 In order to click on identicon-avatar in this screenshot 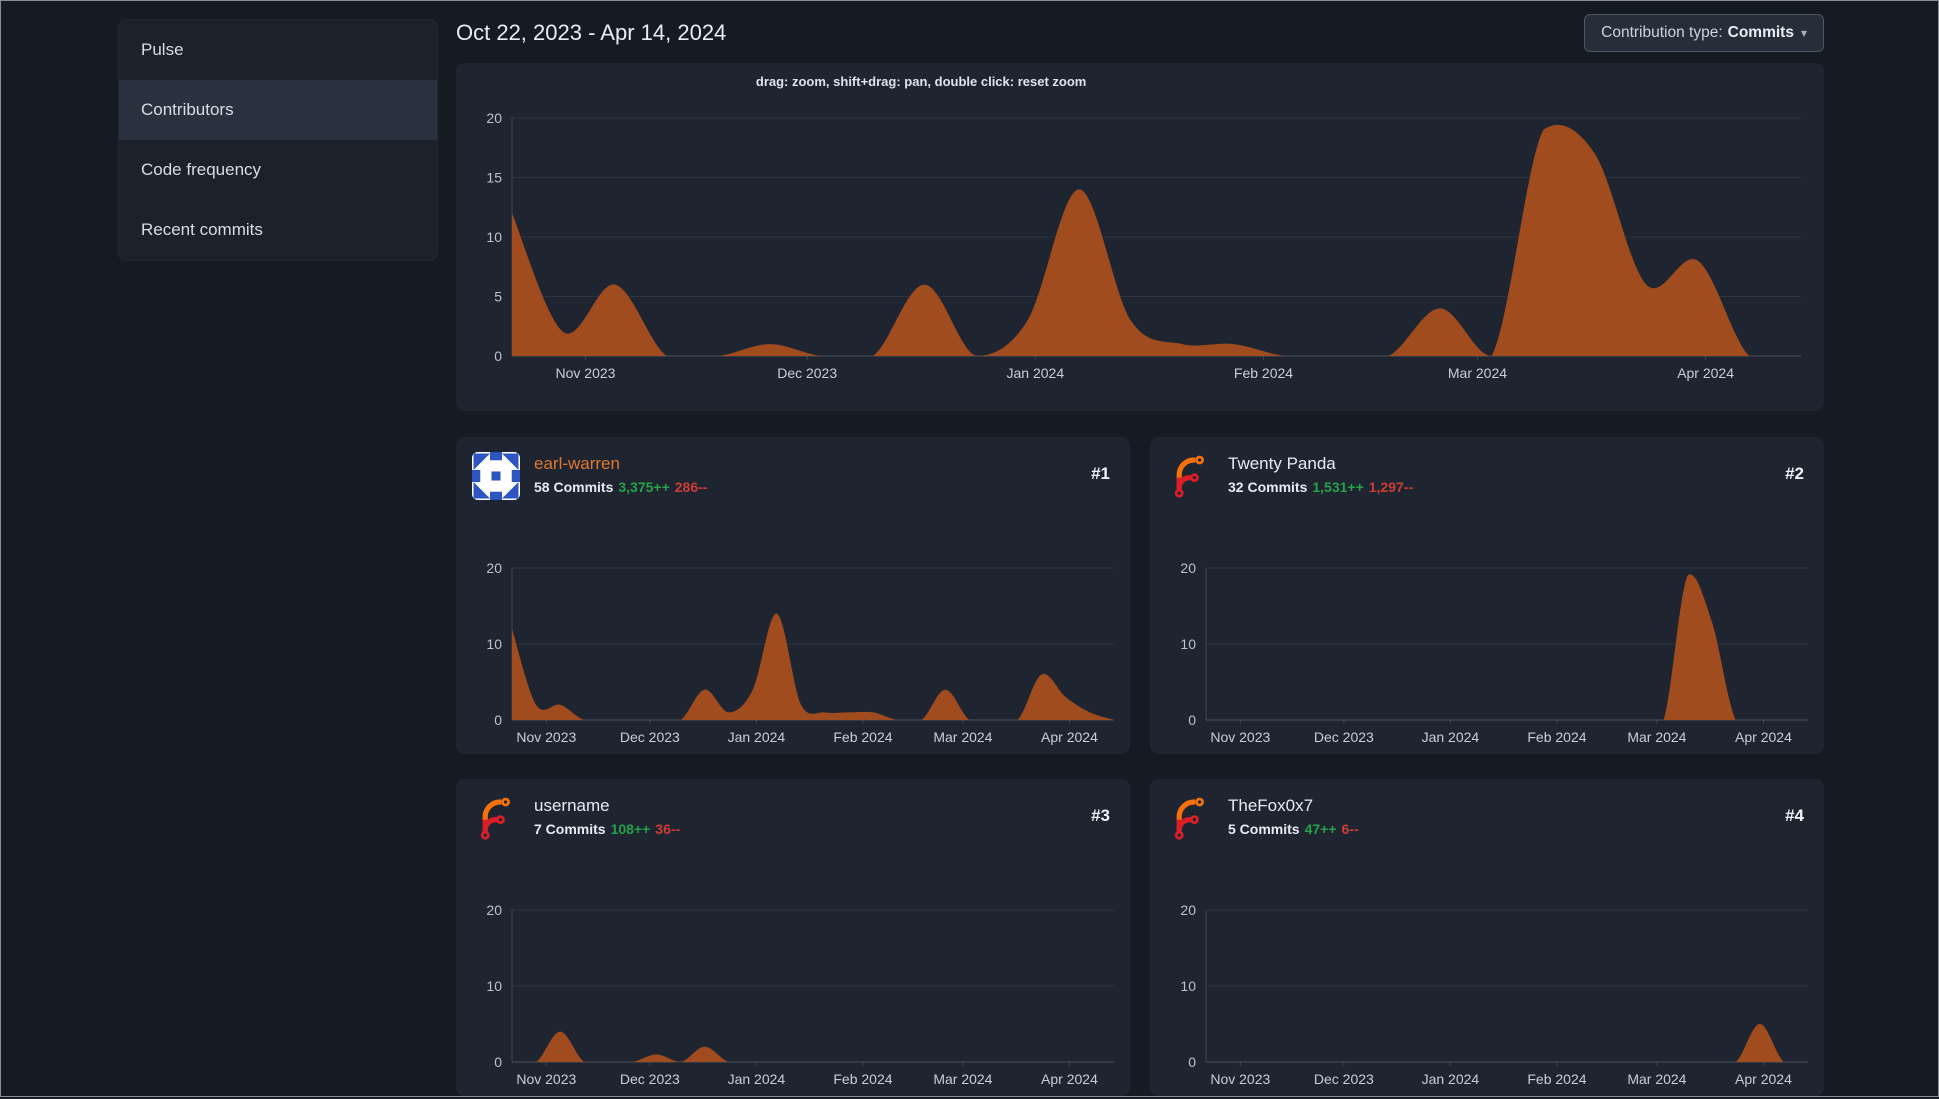, I will do `click(496, 476)`.